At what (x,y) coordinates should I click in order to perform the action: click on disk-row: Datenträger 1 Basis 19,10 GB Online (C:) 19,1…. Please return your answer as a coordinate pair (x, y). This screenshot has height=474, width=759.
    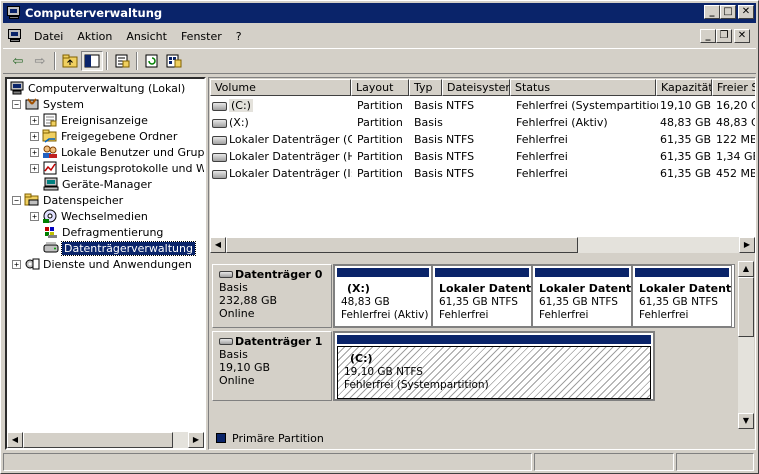
    Looking at the image, I should click on (475, 366).